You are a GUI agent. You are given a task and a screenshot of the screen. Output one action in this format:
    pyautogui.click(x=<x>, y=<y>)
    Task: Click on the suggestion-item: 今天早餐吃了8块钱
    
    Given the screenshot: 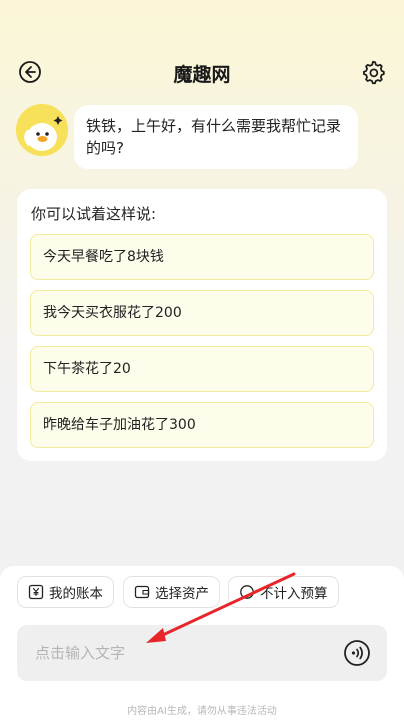 What is the action you would take?
    pyautogui.click(x=202, y=257)
    